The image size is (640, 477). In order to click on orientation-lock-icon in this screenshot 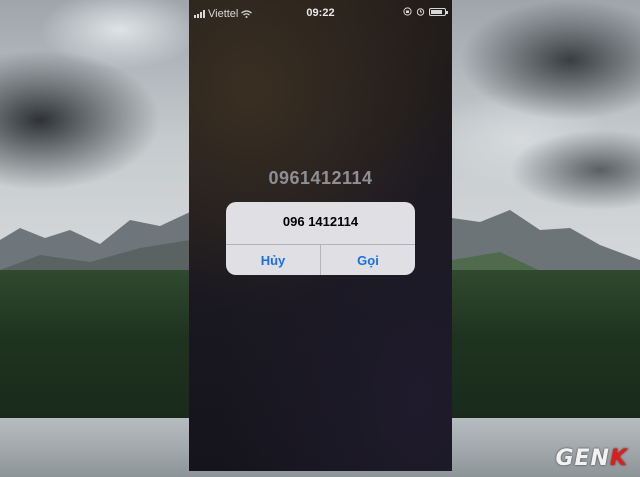, I will do `click(407, 11)`.